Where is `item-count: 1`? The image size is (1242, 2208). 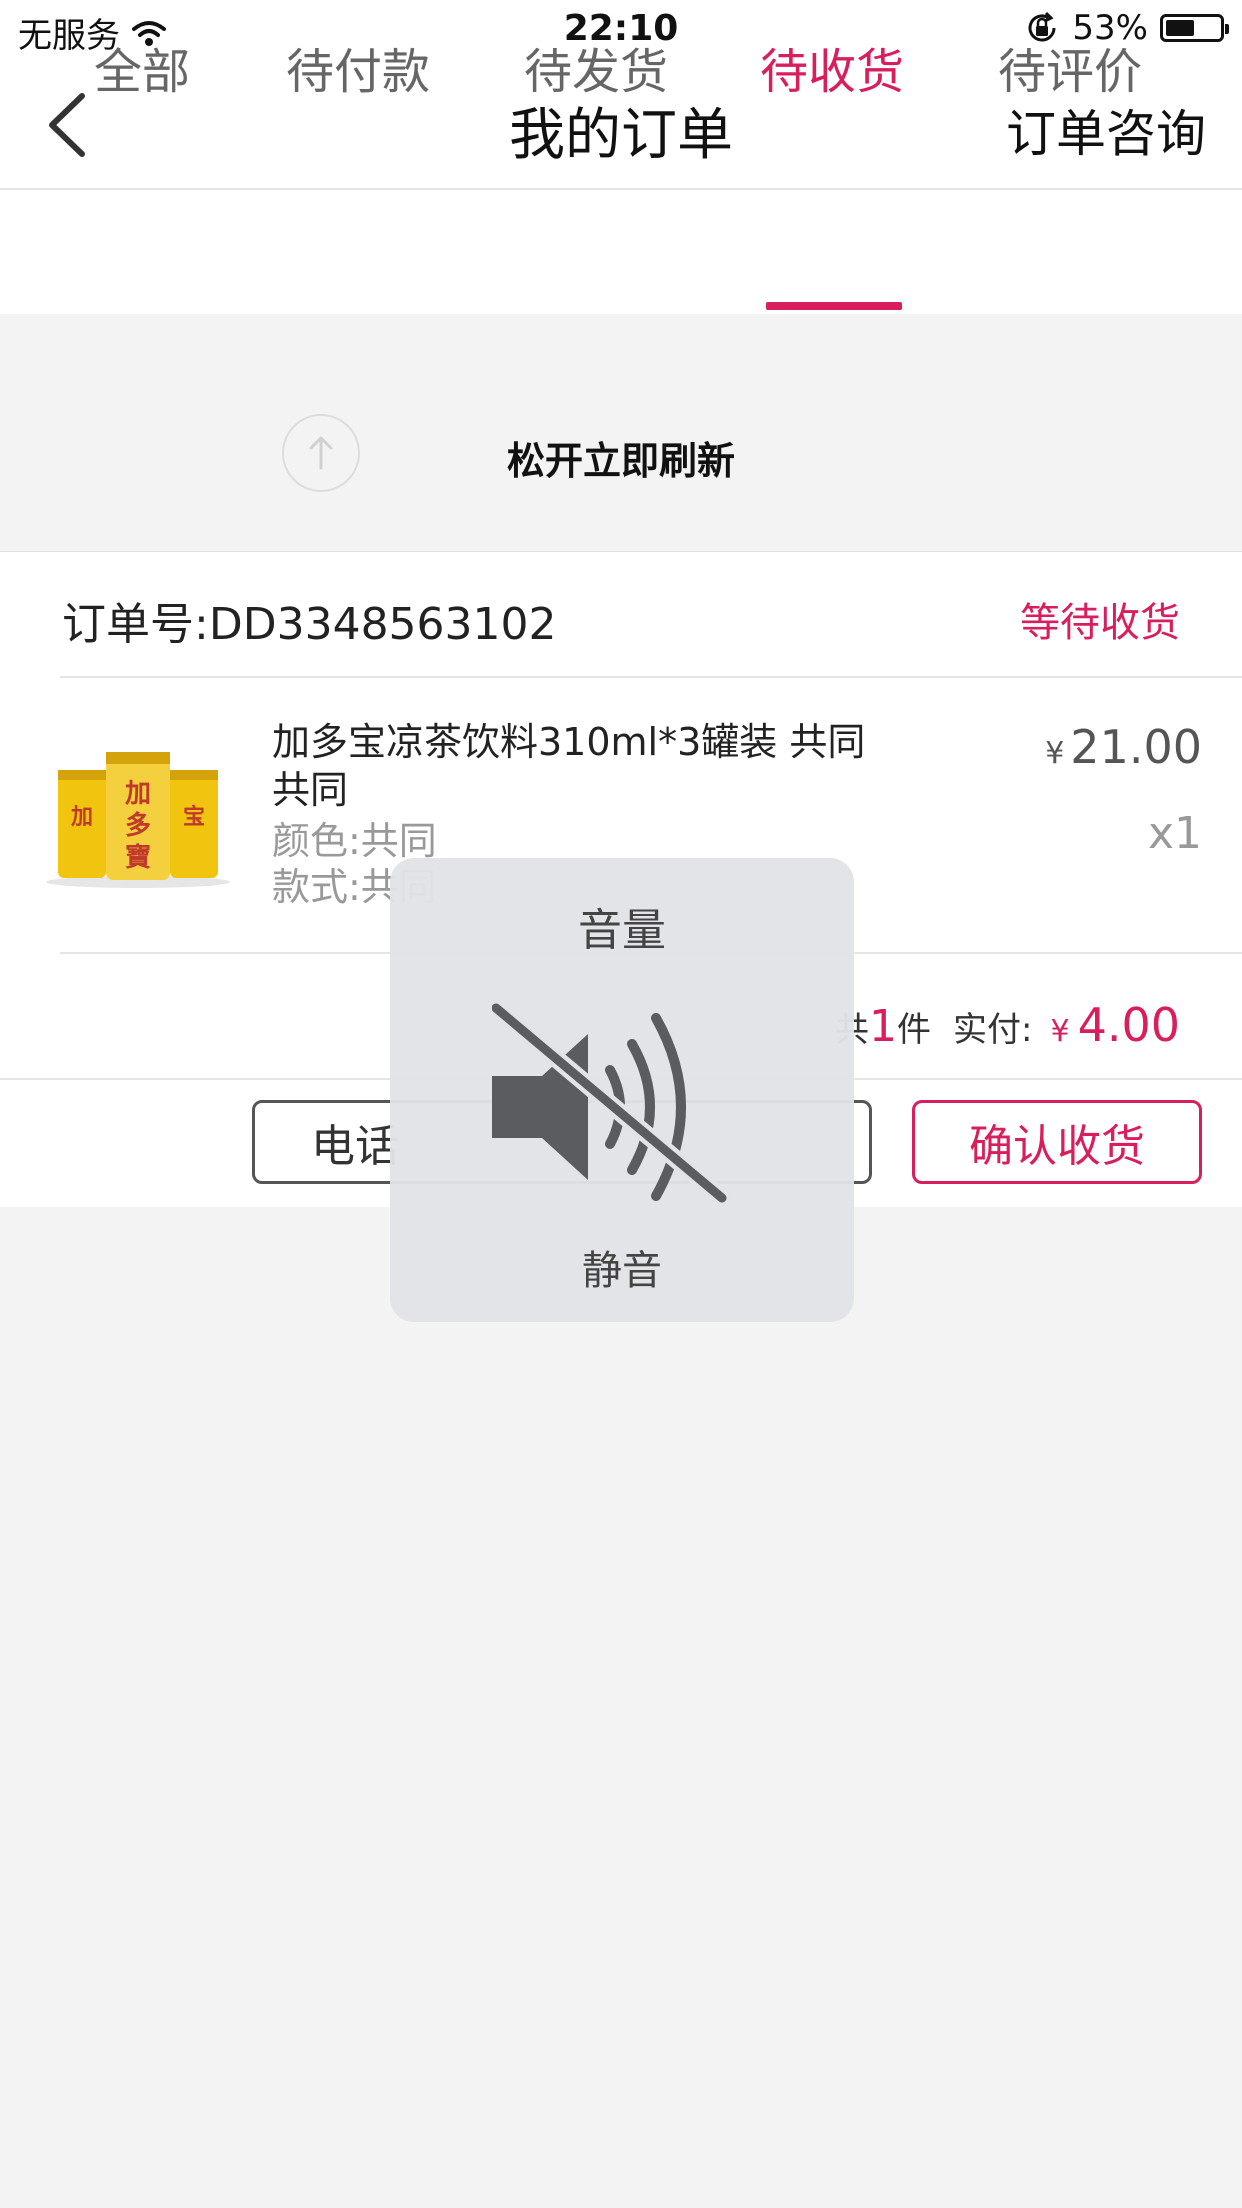
item-count: 1 is located at coordinates (883, 1026).